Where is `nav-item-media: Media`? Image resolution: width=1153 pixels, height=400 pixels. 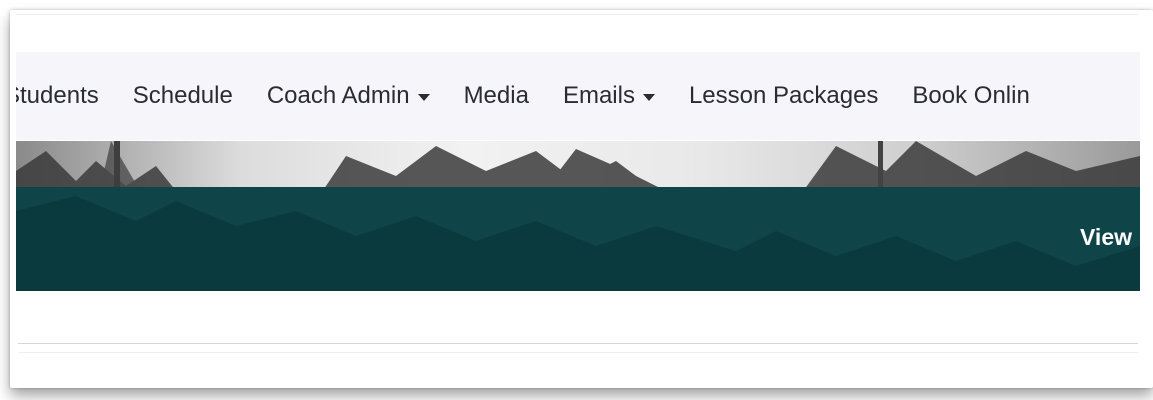
nav-item-media: Media is located at coordinates (496, 96).